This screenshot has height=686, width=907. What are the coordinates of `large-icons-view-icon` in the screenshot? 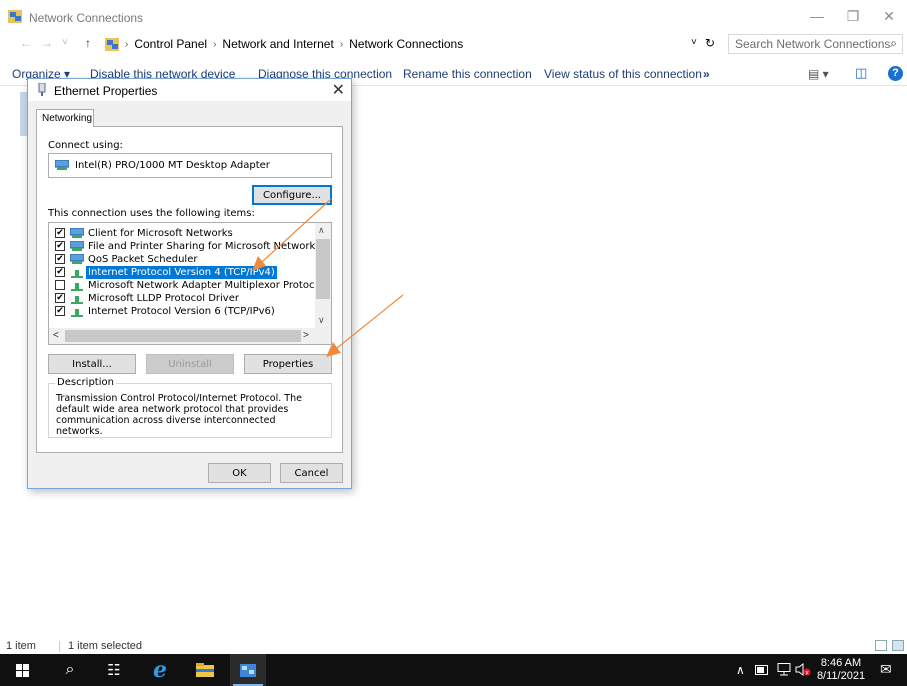 It's located at (898, 645).